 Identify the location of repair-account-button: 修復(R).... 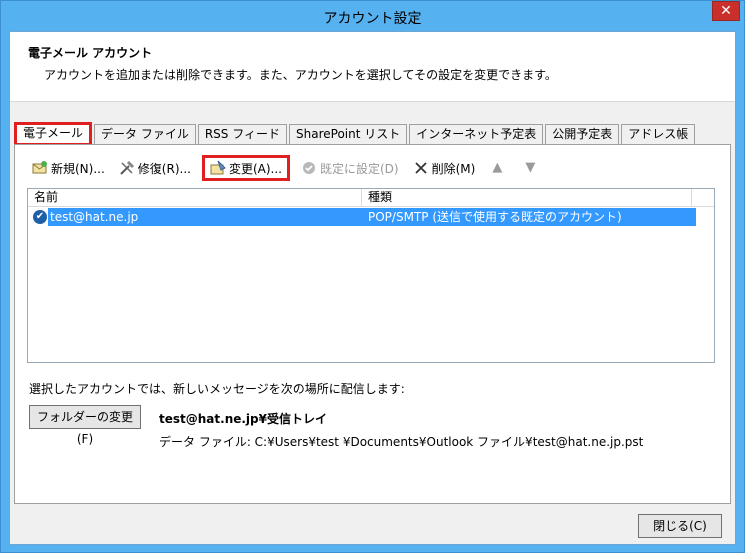
(155, 168).